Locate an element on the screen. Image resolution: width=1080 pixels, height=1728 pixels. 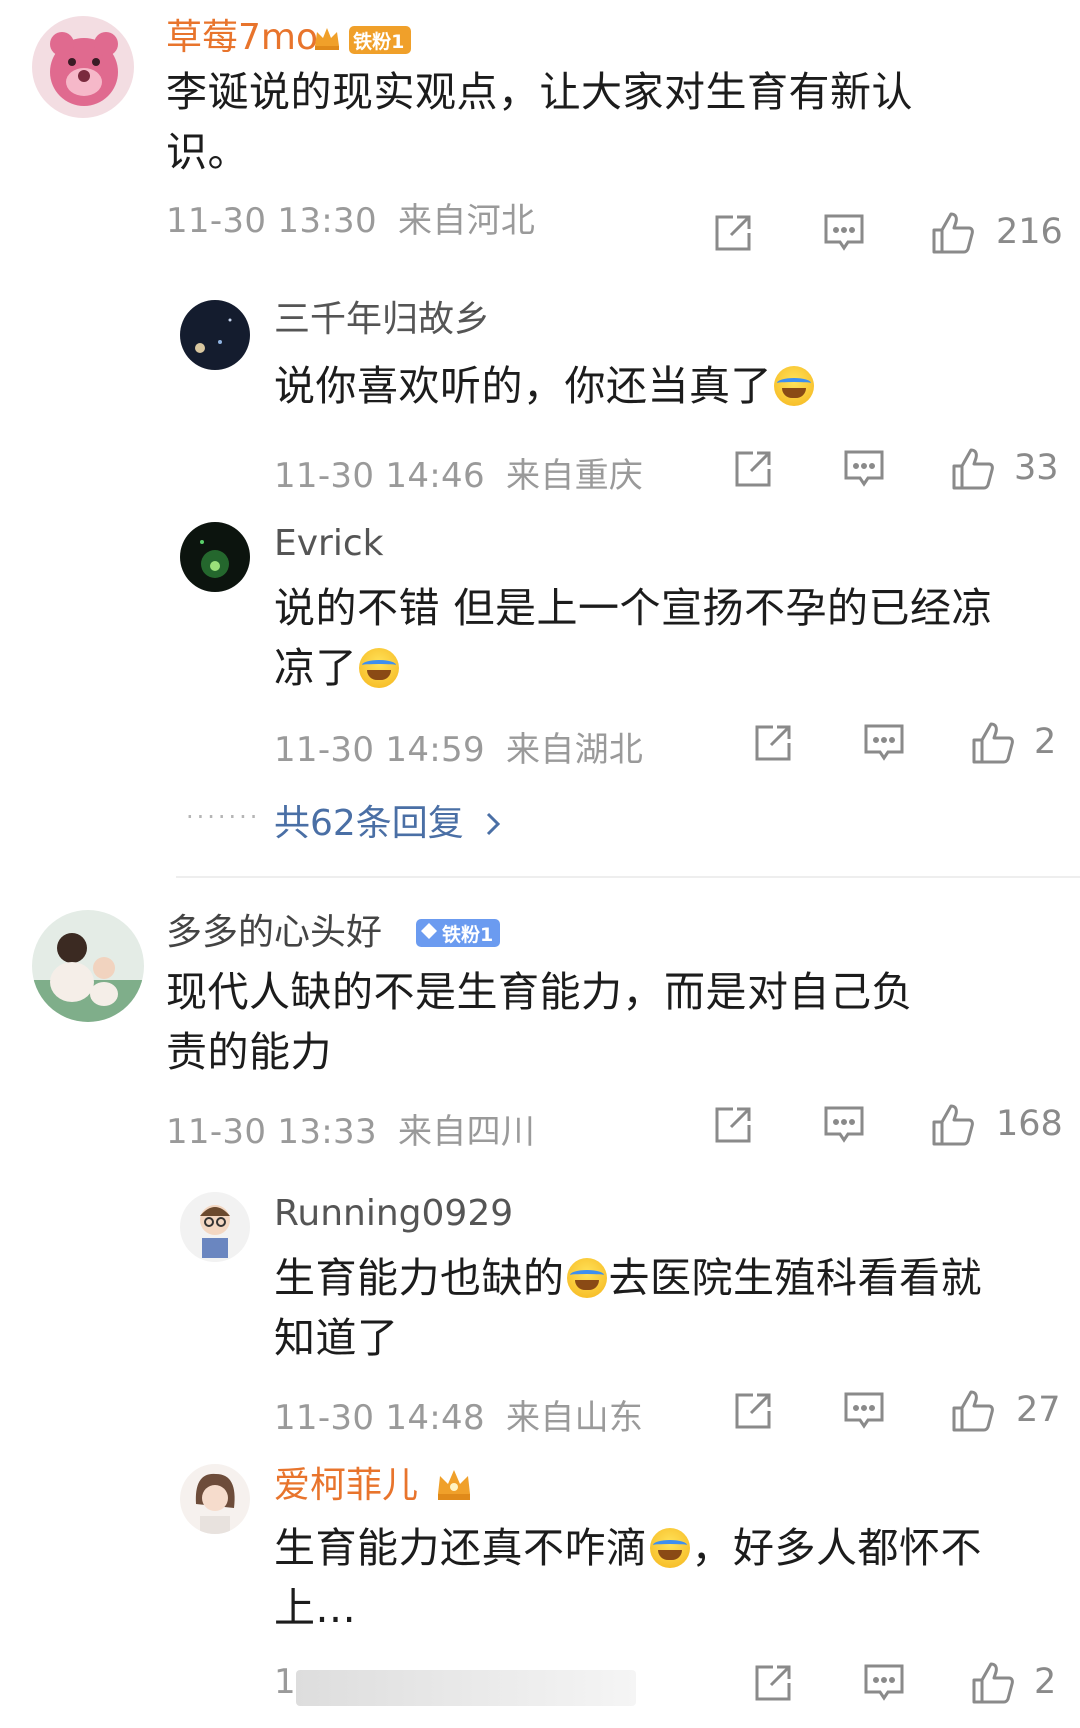
reply-text-line2: 知道了 is located at coordinates (336, 1338).